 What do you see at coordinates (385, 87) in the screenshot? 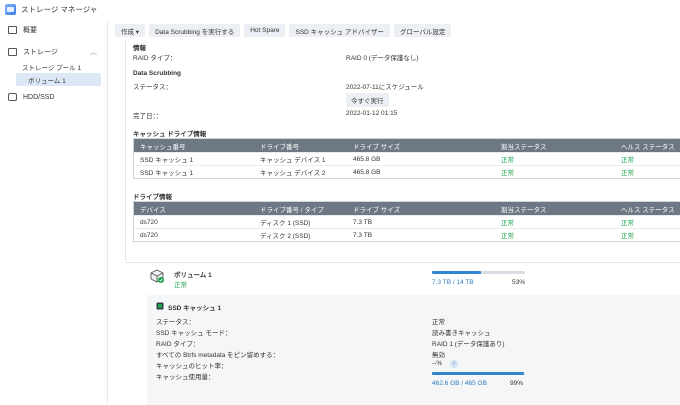
I see `scrubbing-status-value: 2022-07-11にスケジュール` at bounding box center [385, 87].